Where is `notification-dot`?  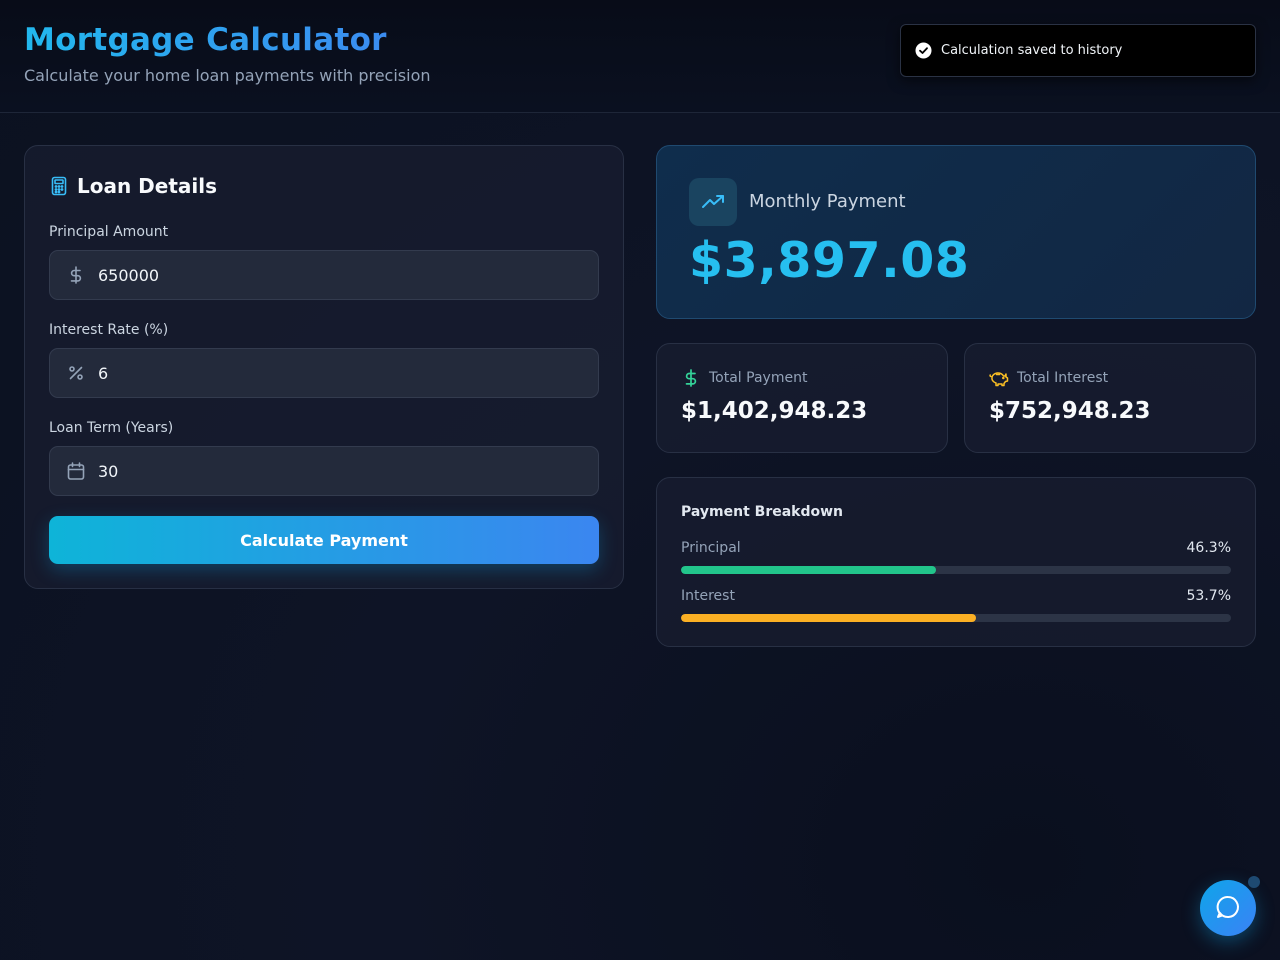 notification-dot is located at coordinates (1254, 882).